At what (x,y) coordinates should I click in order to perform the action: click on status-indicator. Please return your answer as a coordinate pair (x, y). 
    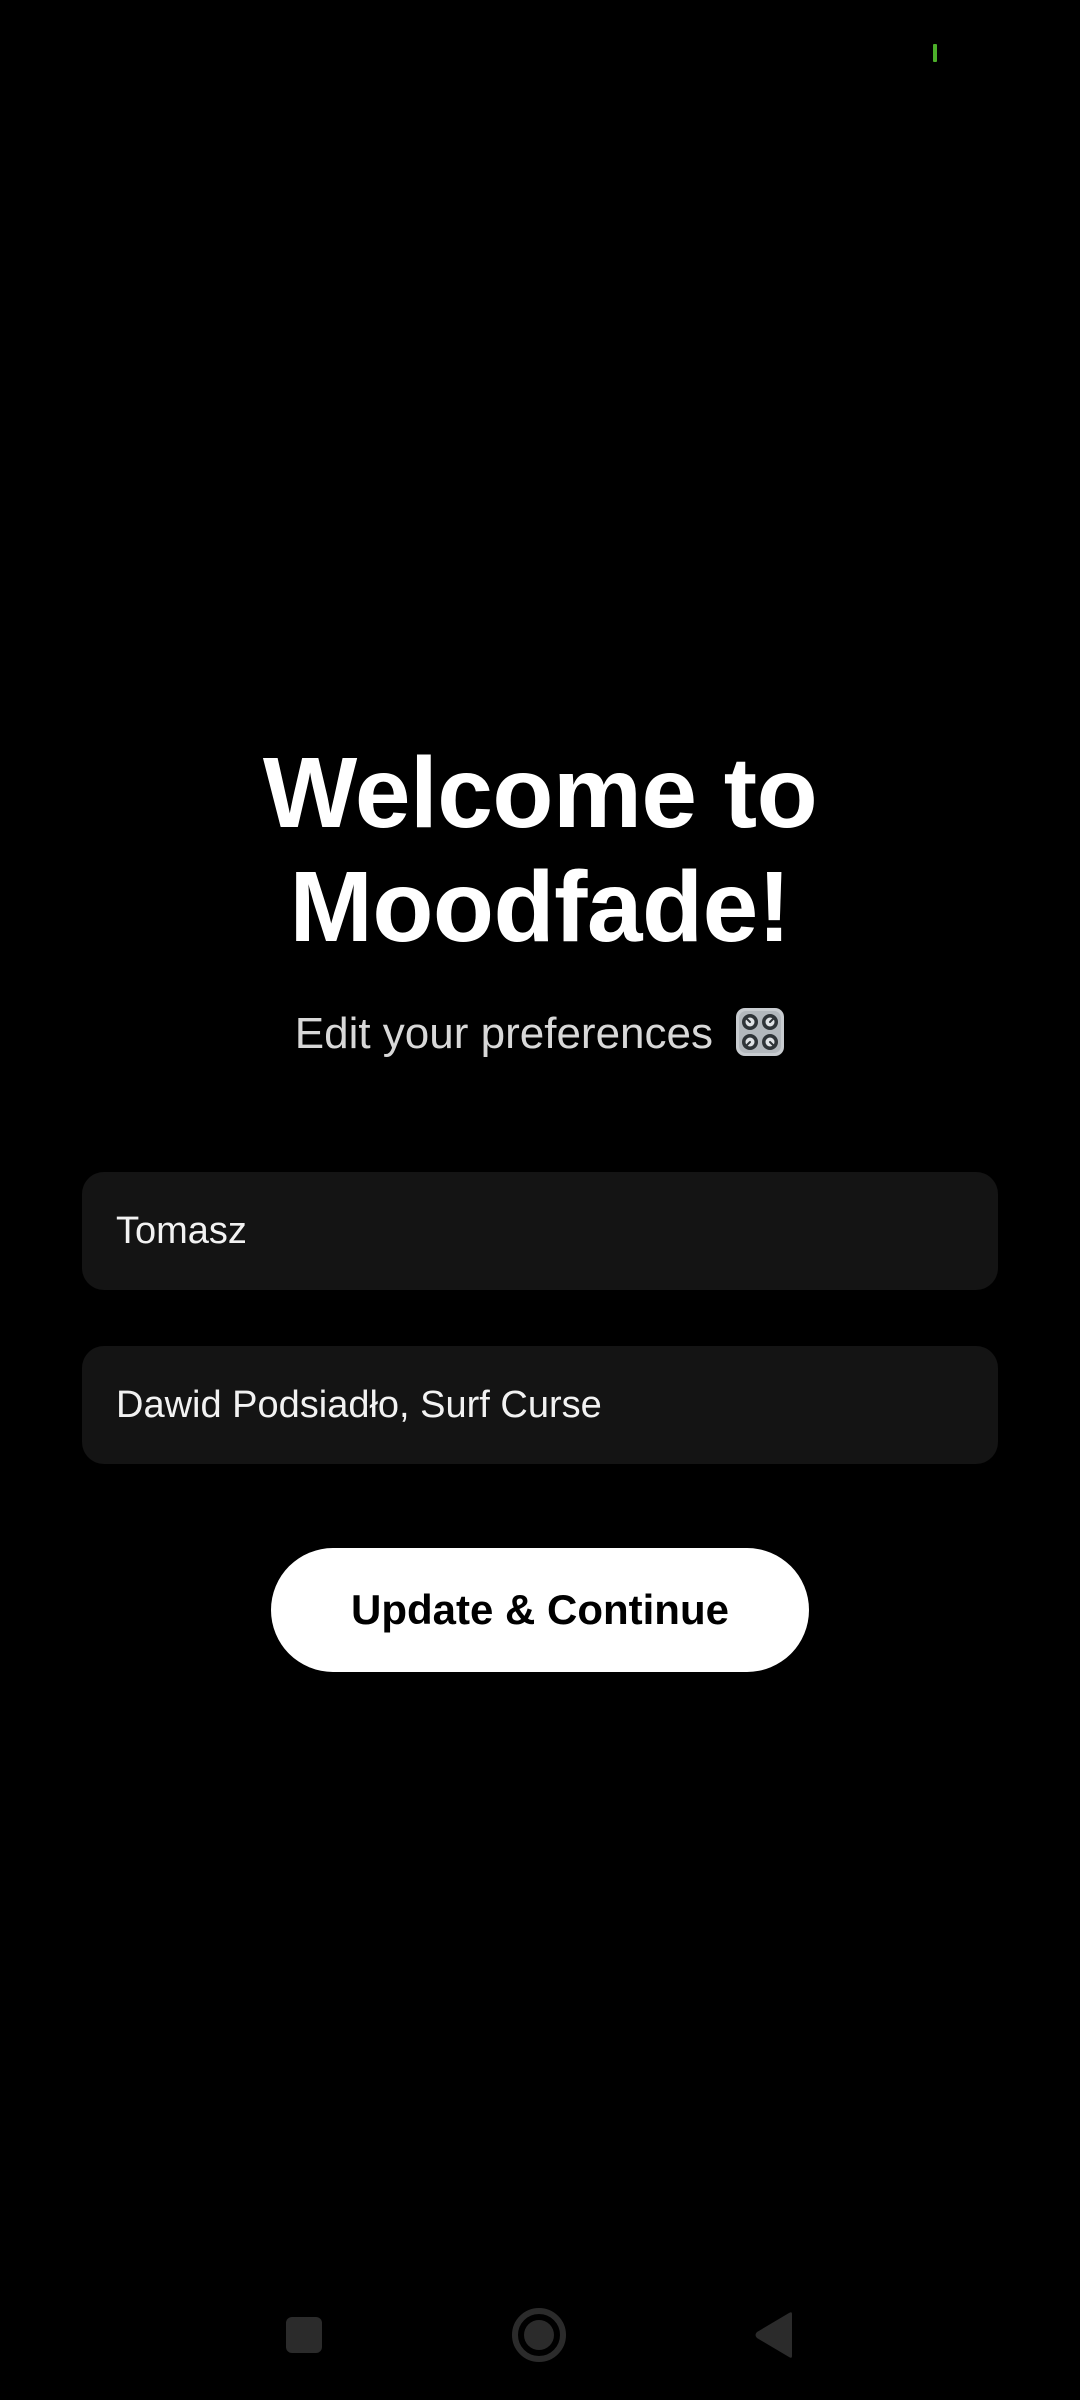
    Looking at the image, I should click on (935, 53).